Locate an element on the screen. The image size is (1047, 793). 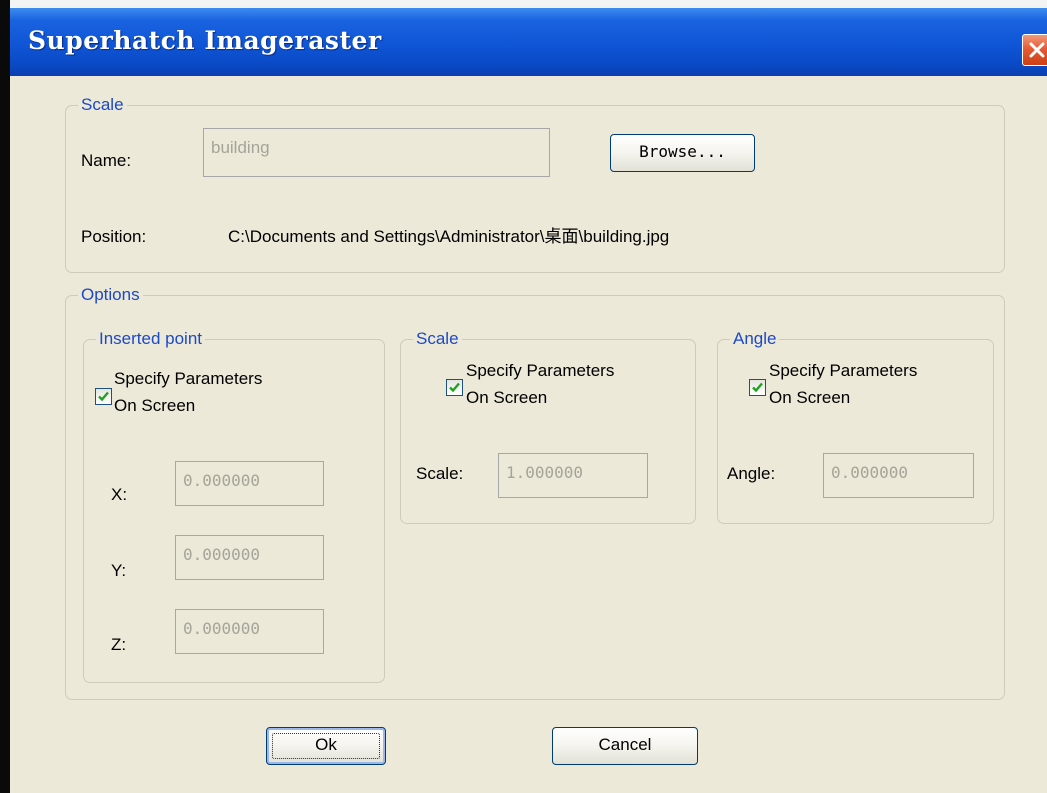
scale-field: 1.000000 is located at coordinates (573, 475).